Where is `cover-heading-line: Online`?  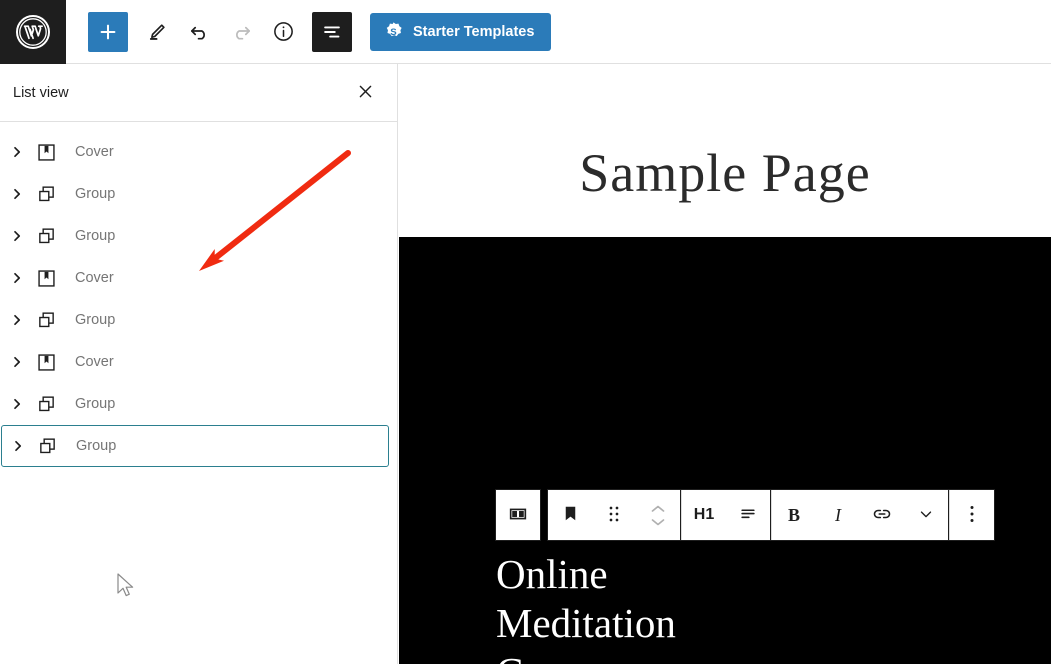
cover-heading-line: Online is located at coordinates (552, 574).